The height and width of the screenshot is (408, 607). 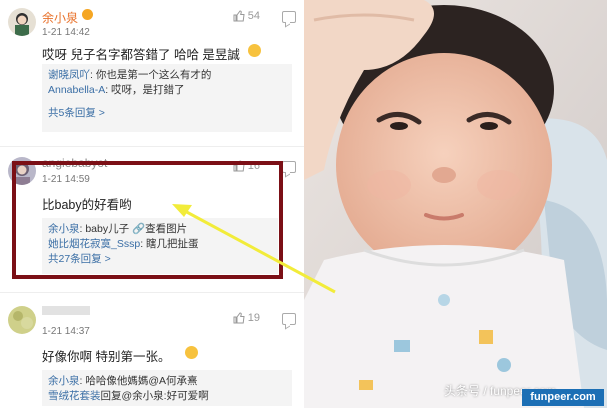 What do you see at coordinates (106, 357) in the screenshot?
I see `comment-text: 好像你啊 特别第一张。` at bounding box center [106, 357].